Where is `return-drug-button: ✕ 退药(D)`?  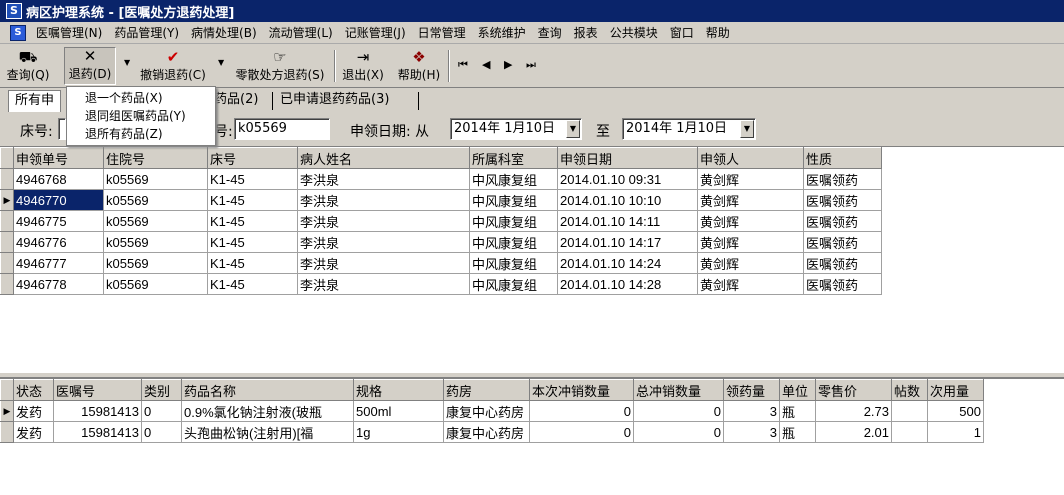 return-drug-button: ✕ 退药(D) is located at coordinates (90, 66).